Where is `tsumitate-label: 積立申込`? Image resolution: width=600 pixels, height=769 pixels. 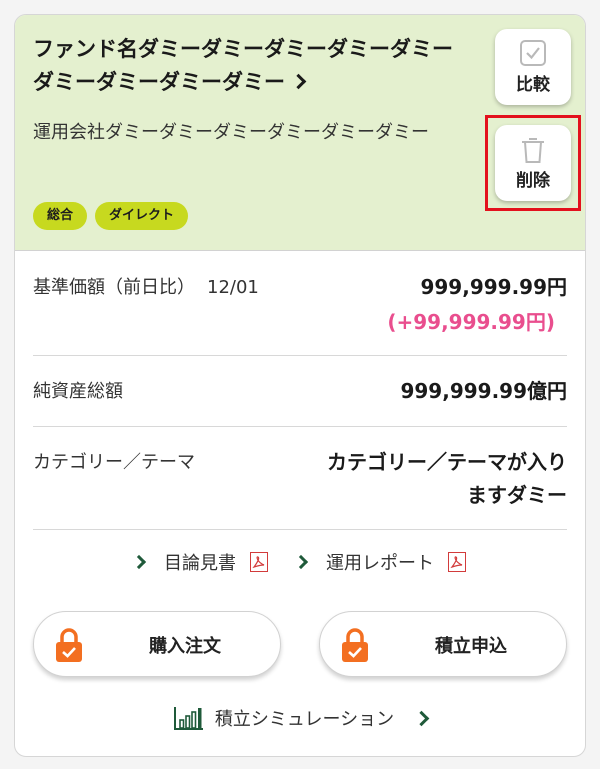 tsumitate-label: 積立申込 is located at coordinates (471, 646).